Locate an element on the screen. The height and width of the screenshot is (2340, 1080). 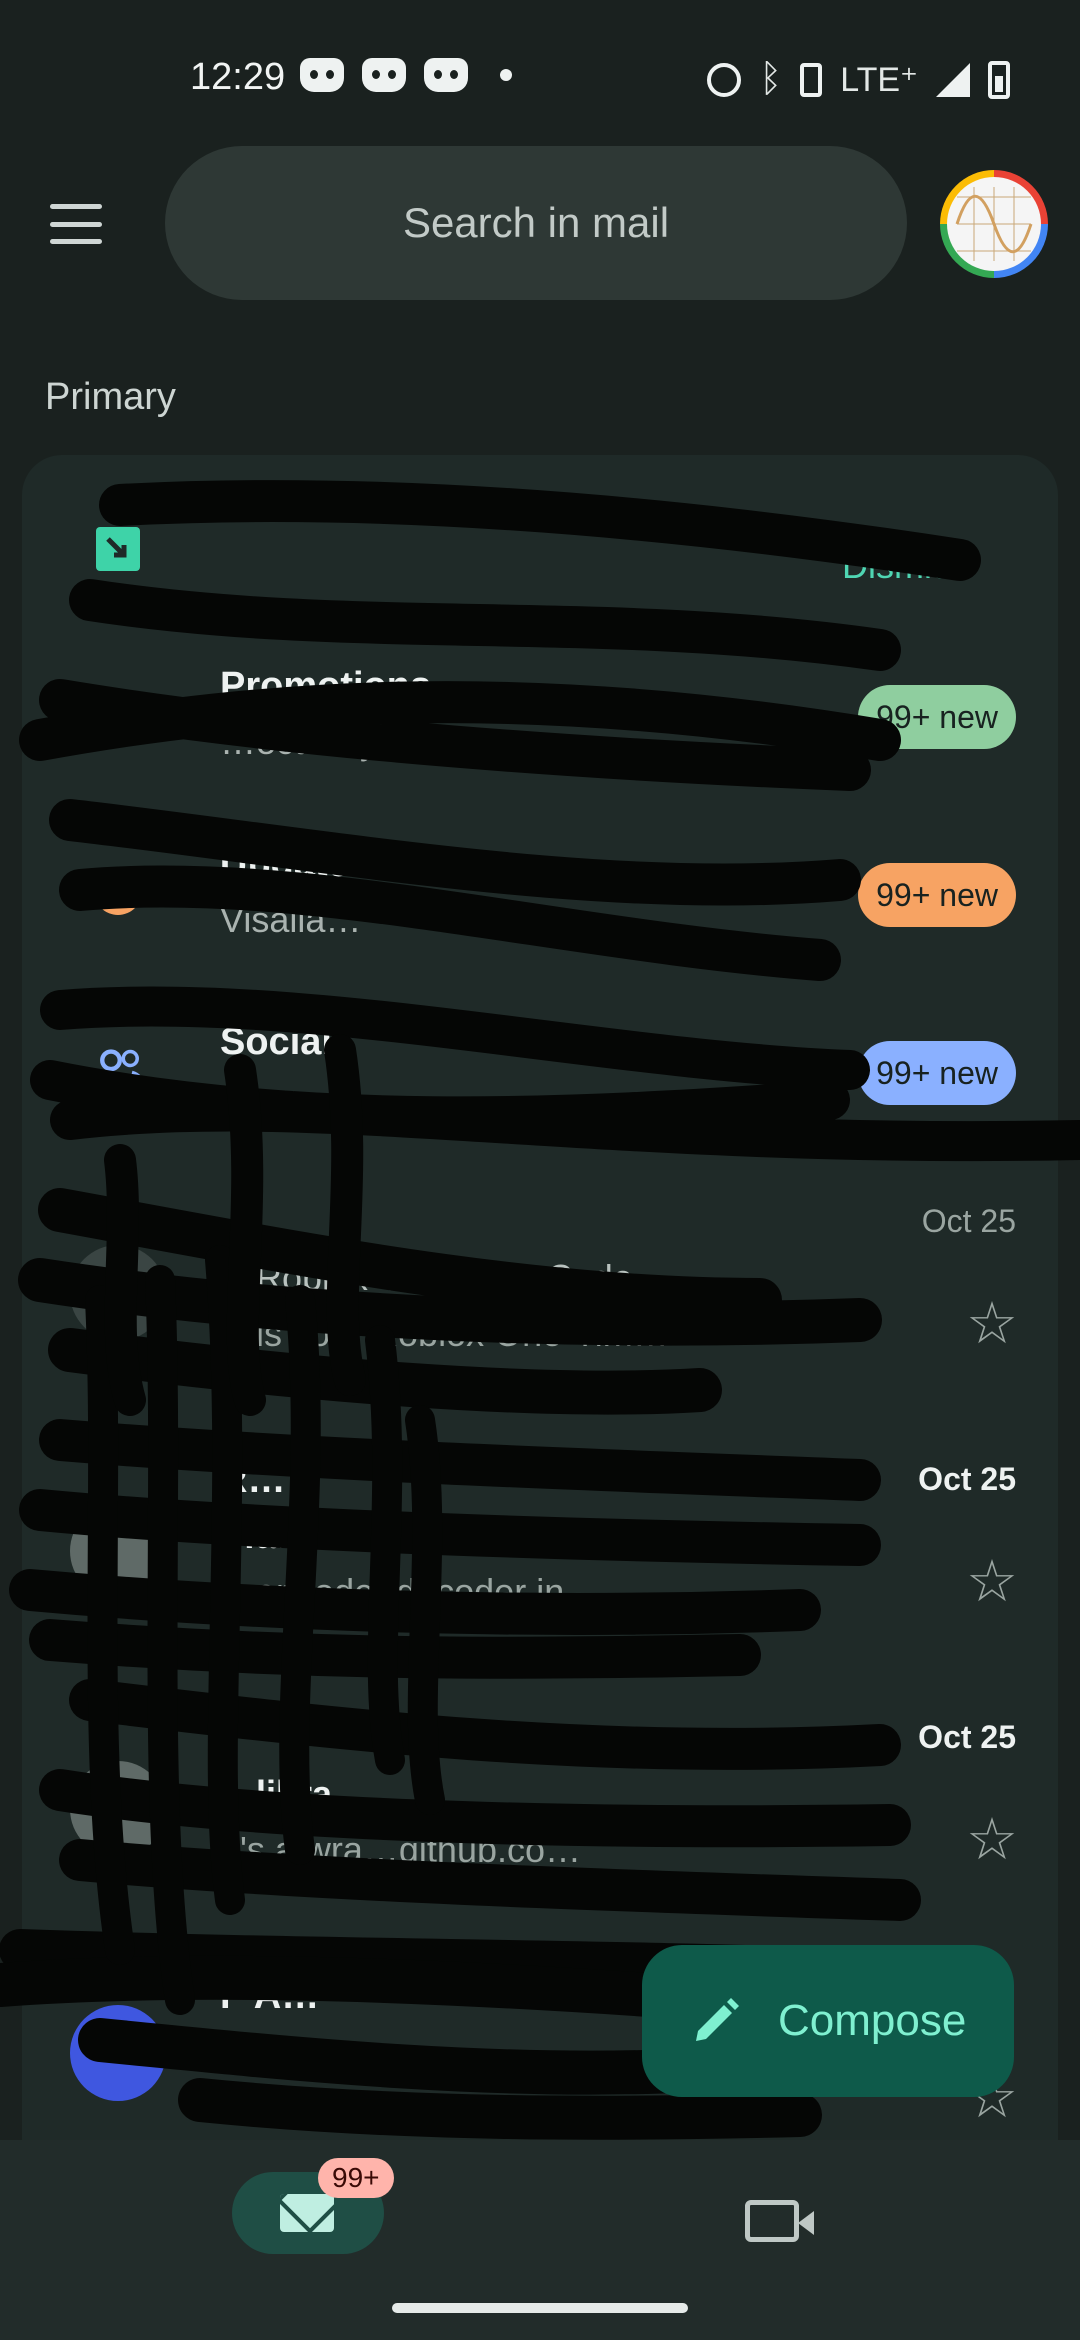
network-label: LTE⁺ is located at coordinates (879, 79).